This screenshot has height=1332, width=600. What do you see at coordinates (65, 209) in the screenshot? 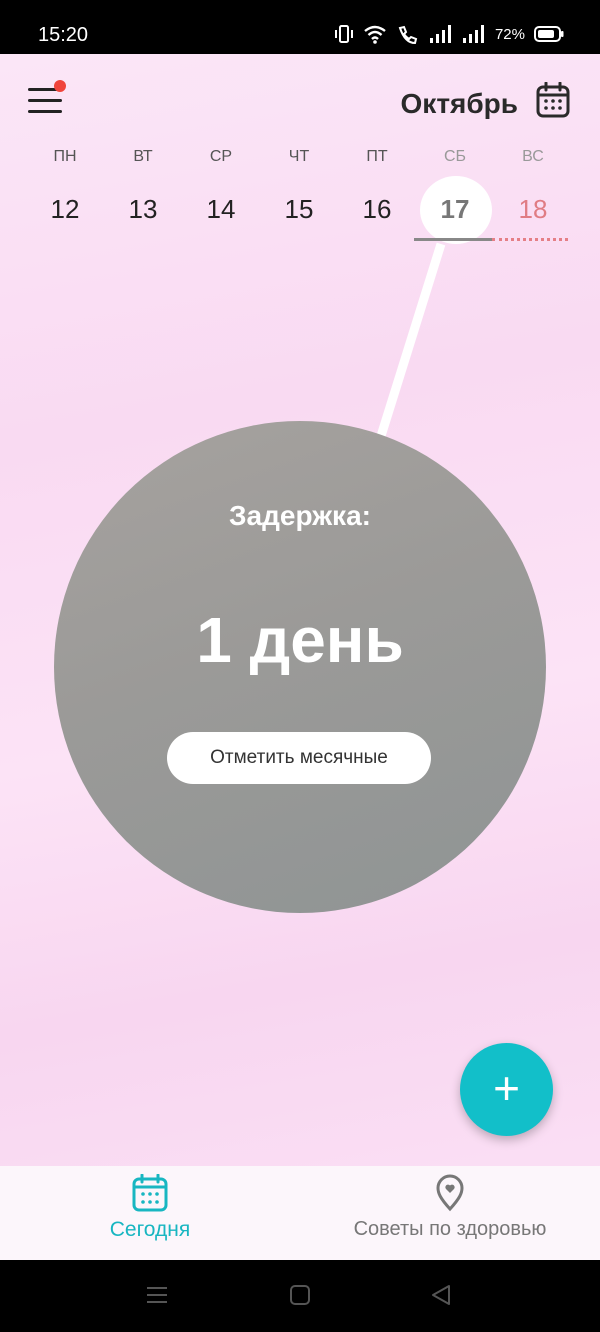
I see `date-number: 12` at bounding box center [65, 209].